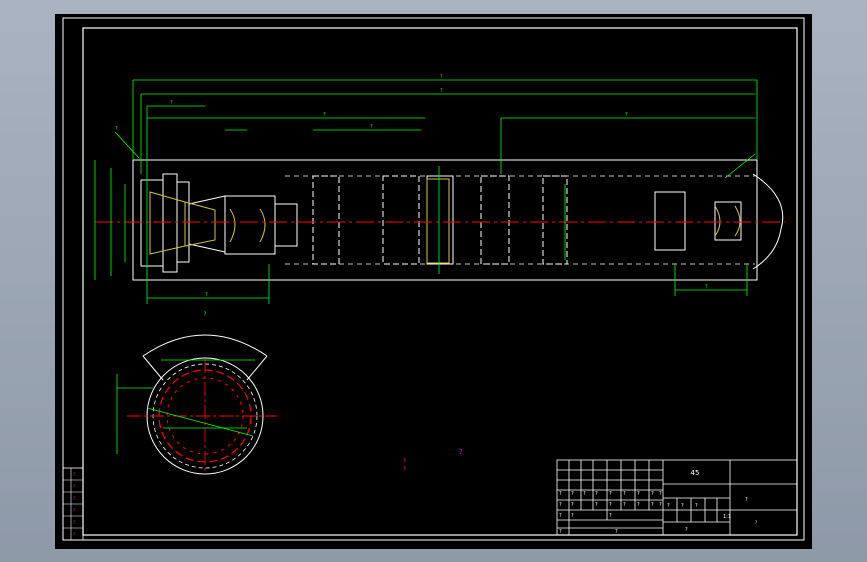  What do you see at coordinates (596, 505) in the screenshot?
I see `tb-row2-2: ?` at bounding box center [596, 505].